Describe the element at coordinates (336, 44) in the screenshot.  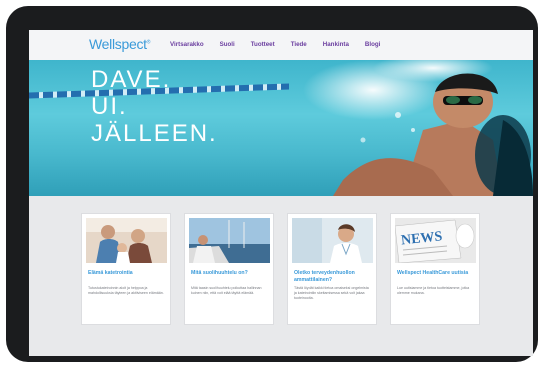
I see `nav-item-hankinta: Hankinta` at that location.